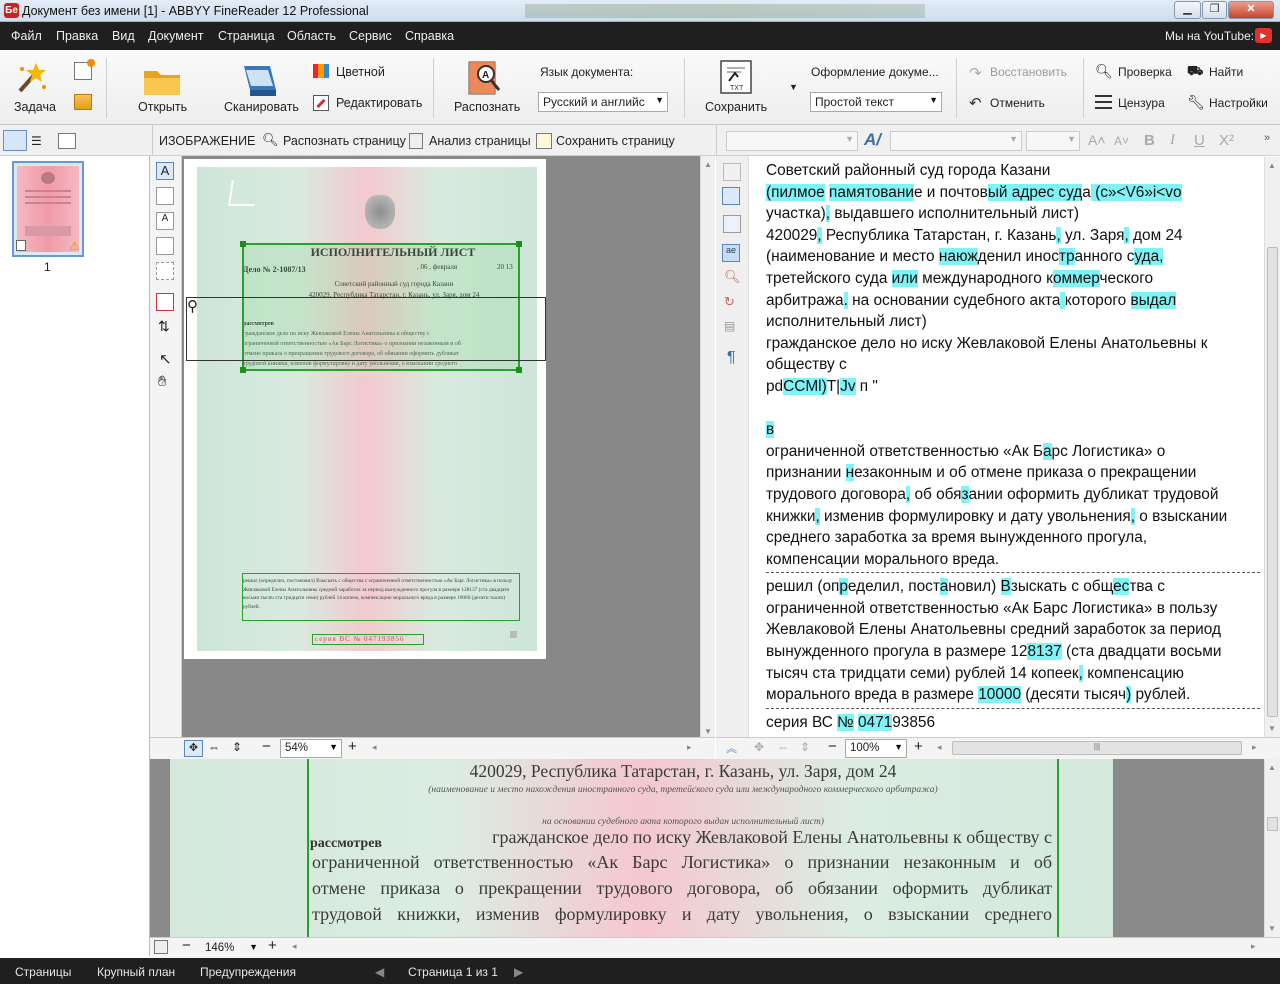 This screenshot has height=984, width=1280. I want to click on minimize-button: ▁, so click(1187, 10).